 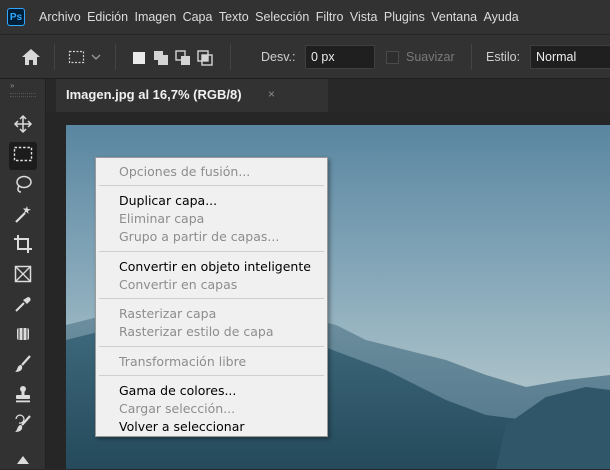 I want to click on document-tab-title: Imagen.jpg al 16,7% (RGB/8), so click(x=154, y=94).